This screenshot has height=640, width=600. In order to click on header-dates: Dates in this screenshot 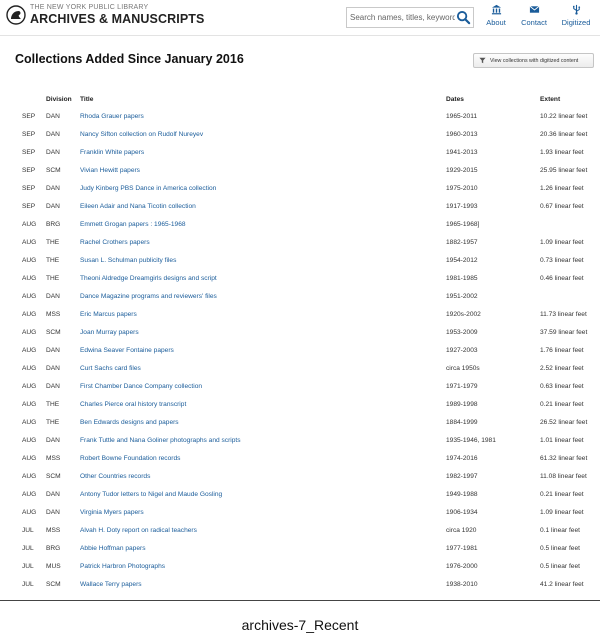, I will do `click(455, 100)`.